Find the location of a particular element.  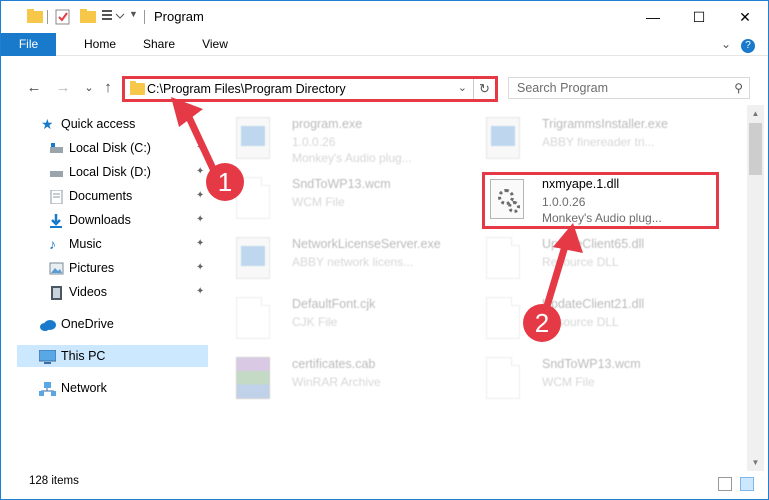

videos-icon is located at coordinates (56, 292).